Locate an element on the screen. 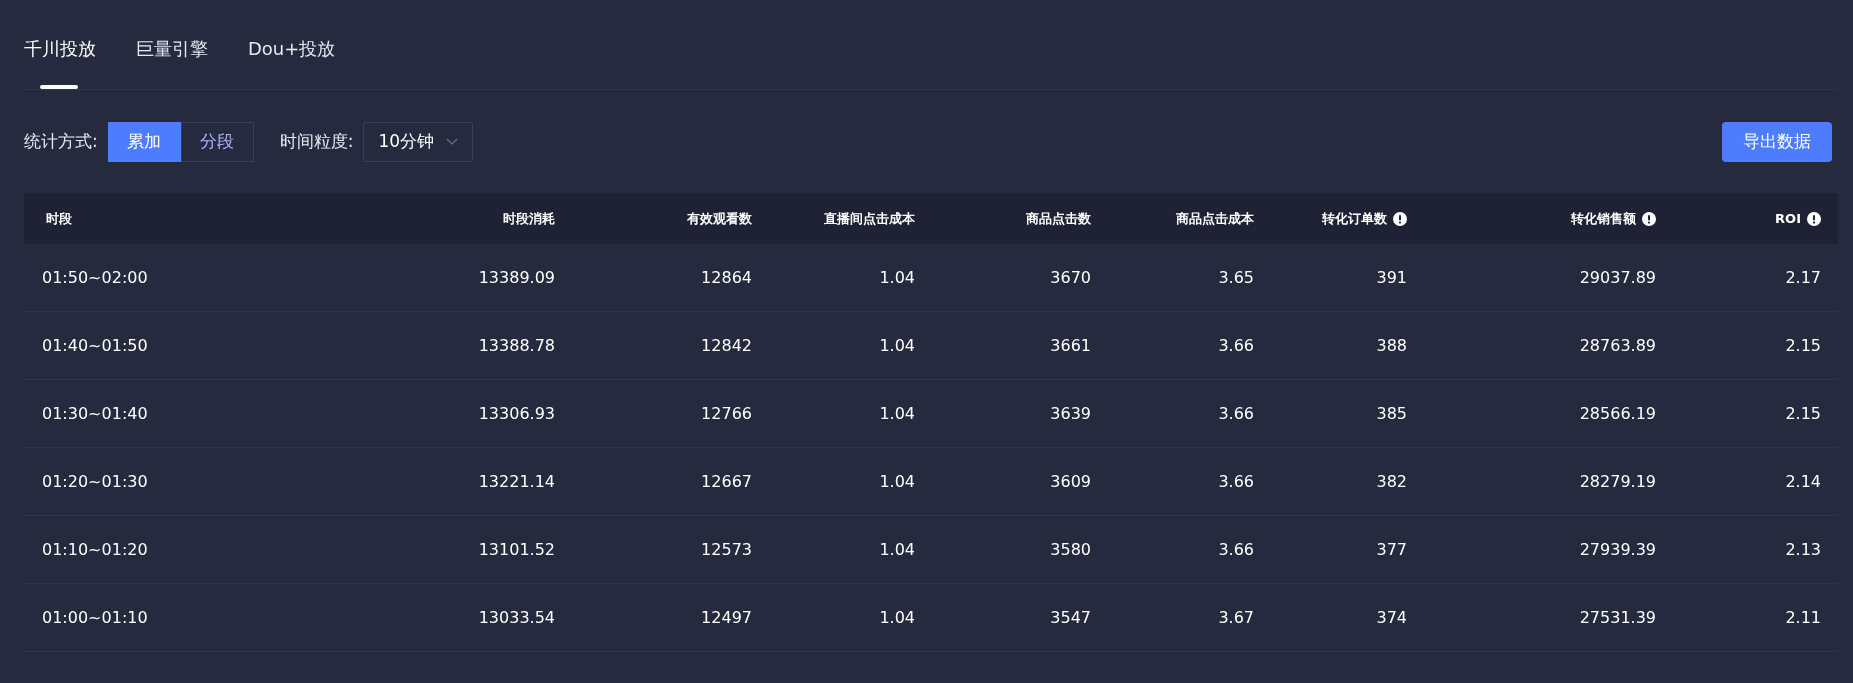  table-cell: 3609 is located at coordinates (1070, 481).